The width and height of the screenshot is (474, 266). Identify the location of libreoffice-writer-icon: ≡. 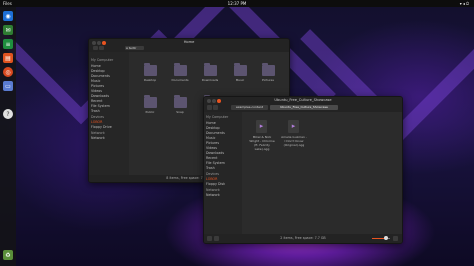
(8, 44).